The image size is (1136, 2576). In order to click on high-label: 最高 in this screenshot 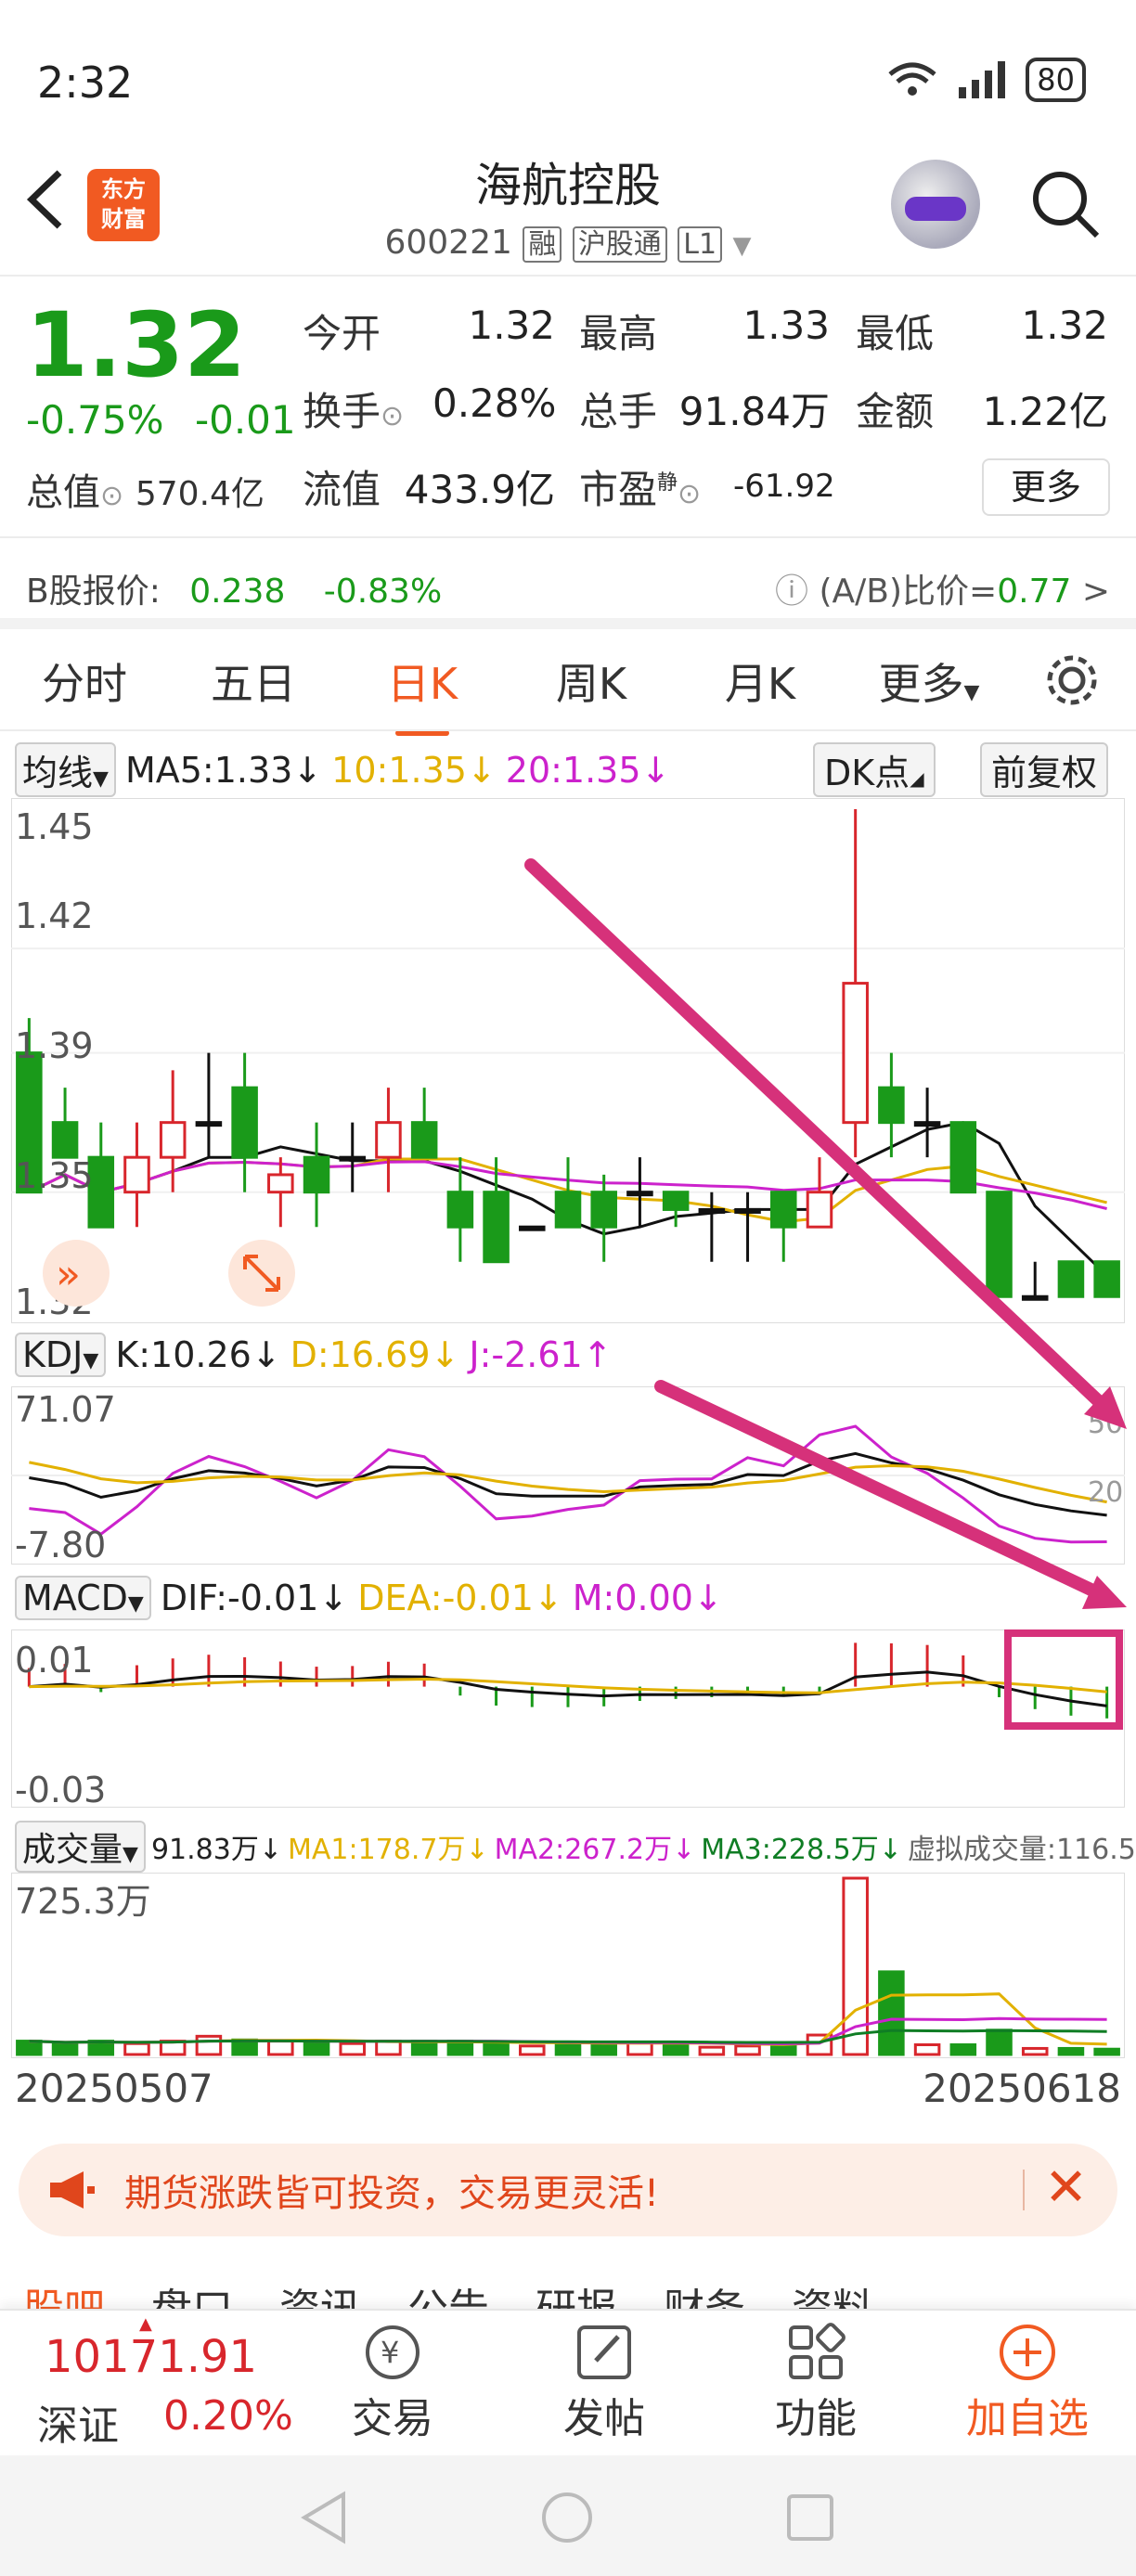, I will do `click(618, 333)`.